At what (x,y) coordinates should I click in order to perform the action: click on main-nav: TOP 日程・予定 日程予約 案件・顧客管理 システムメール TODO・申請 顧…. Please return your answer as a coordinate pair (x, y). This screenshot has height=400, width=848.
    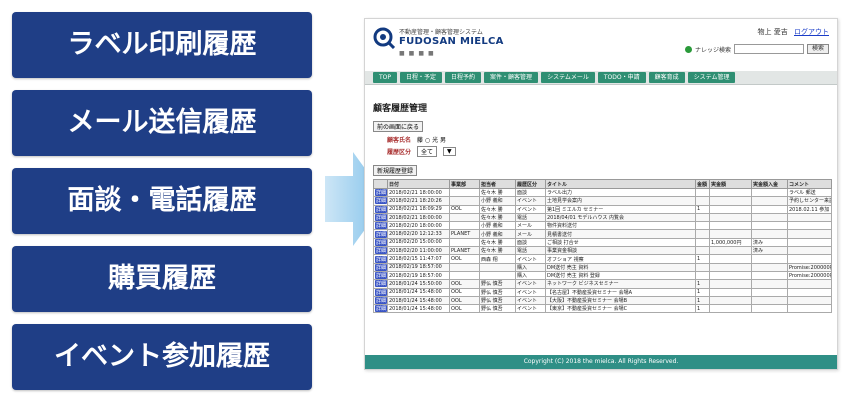
    Looking at the image, I should click on (601, 78).